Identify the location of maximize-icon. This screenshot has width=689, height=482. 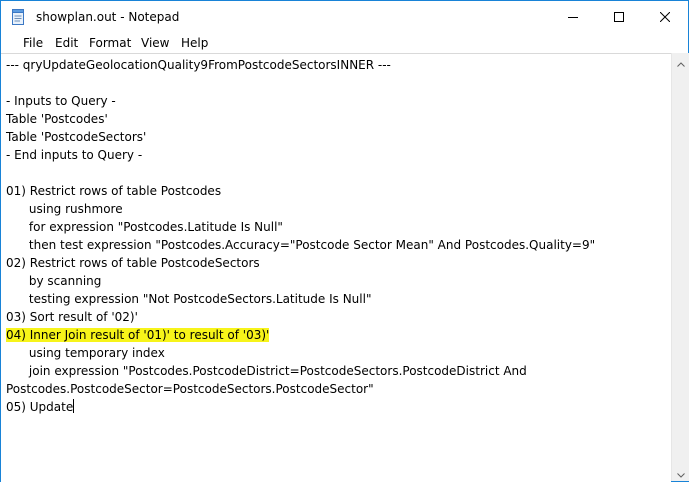
(619, 17).